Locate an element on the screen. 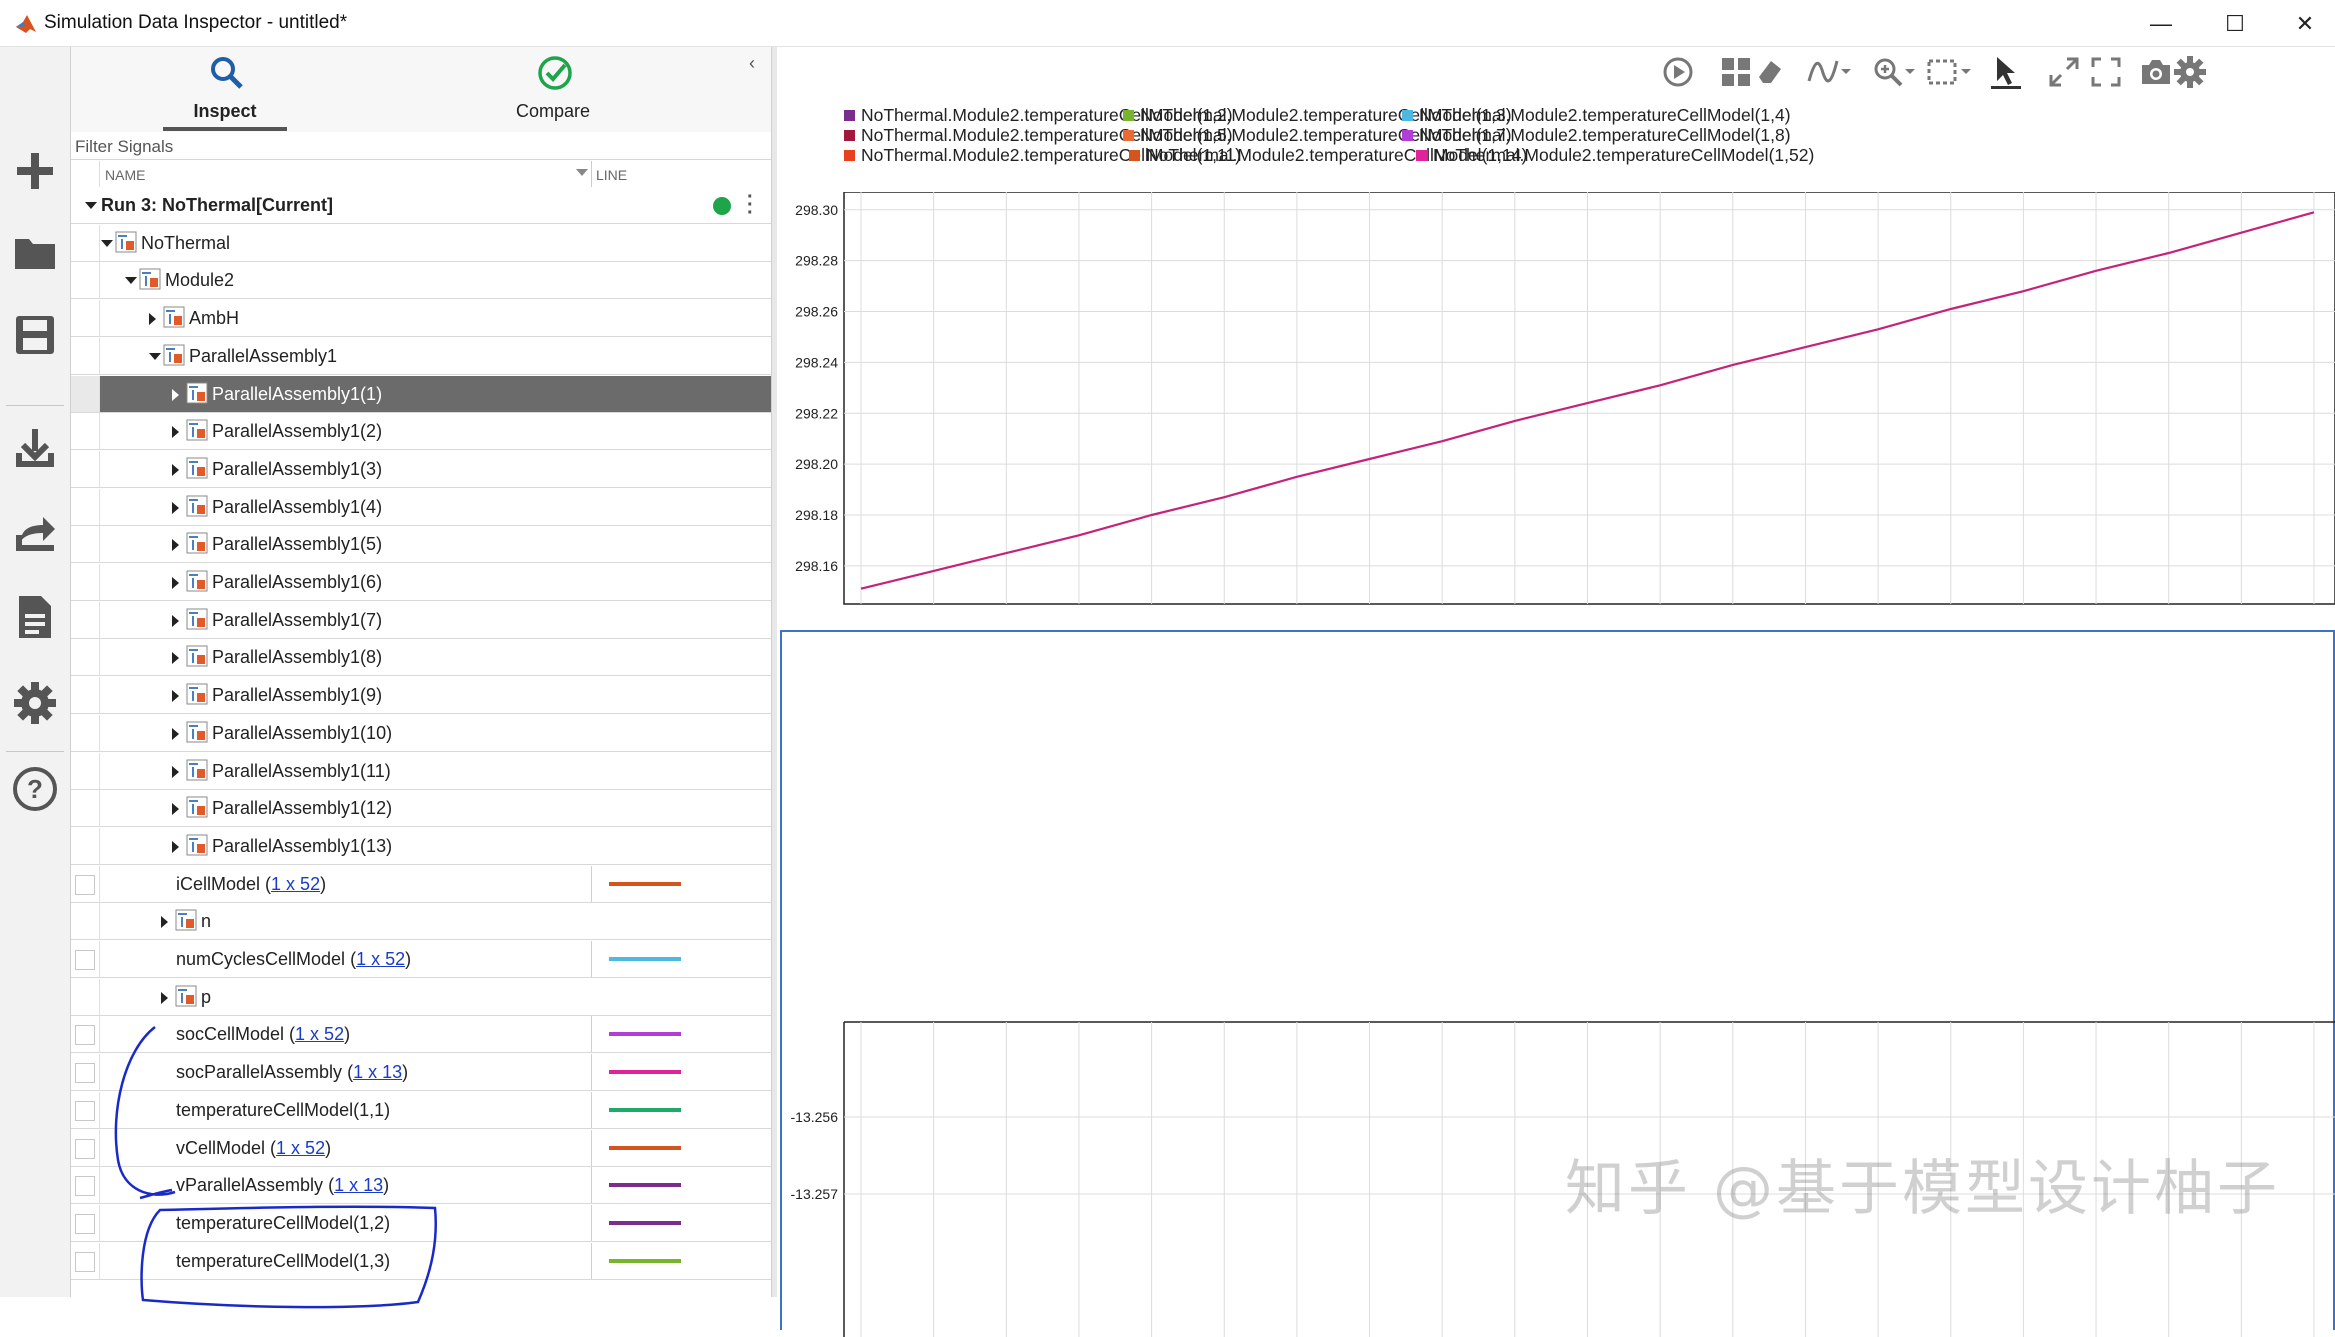  fullscreen-icon is located at coordinates (2106, 72).